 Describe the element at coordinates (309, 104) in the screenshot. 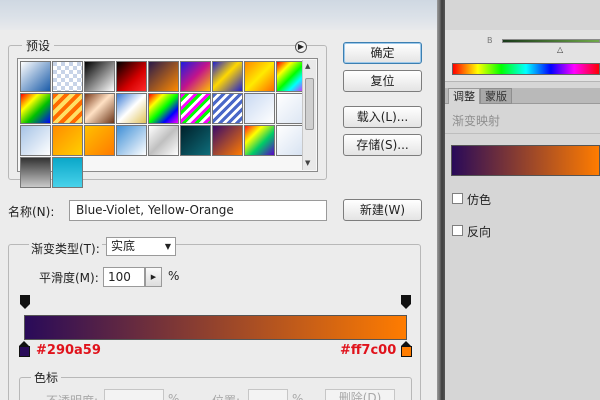

I see `scroll-thumb` at that location.